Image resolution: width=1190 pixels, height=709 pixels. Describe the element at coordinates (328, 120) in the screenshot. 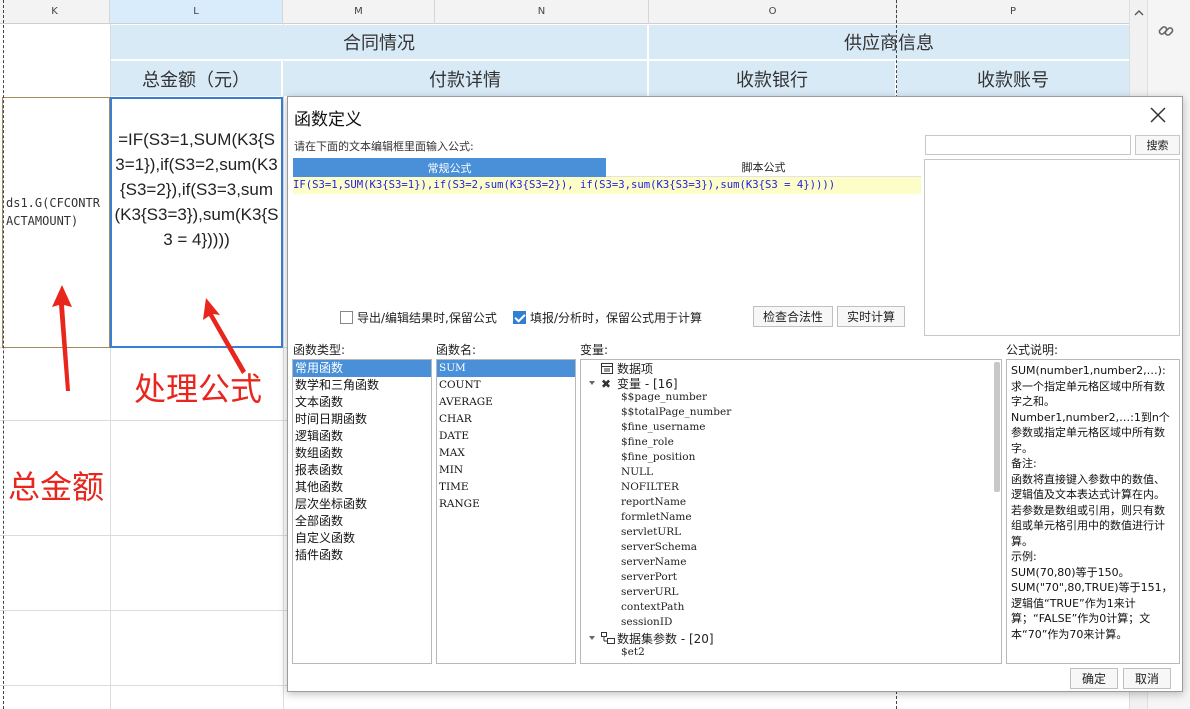

I see `dialog-title: 函数定义` at that location.